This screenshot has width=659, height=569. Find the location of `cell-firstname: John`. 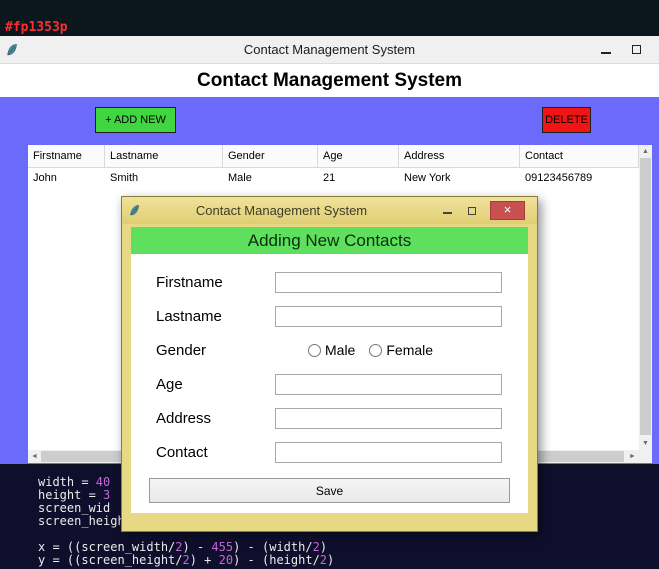

cell-firstname: John is located at coordinates (45, 178).